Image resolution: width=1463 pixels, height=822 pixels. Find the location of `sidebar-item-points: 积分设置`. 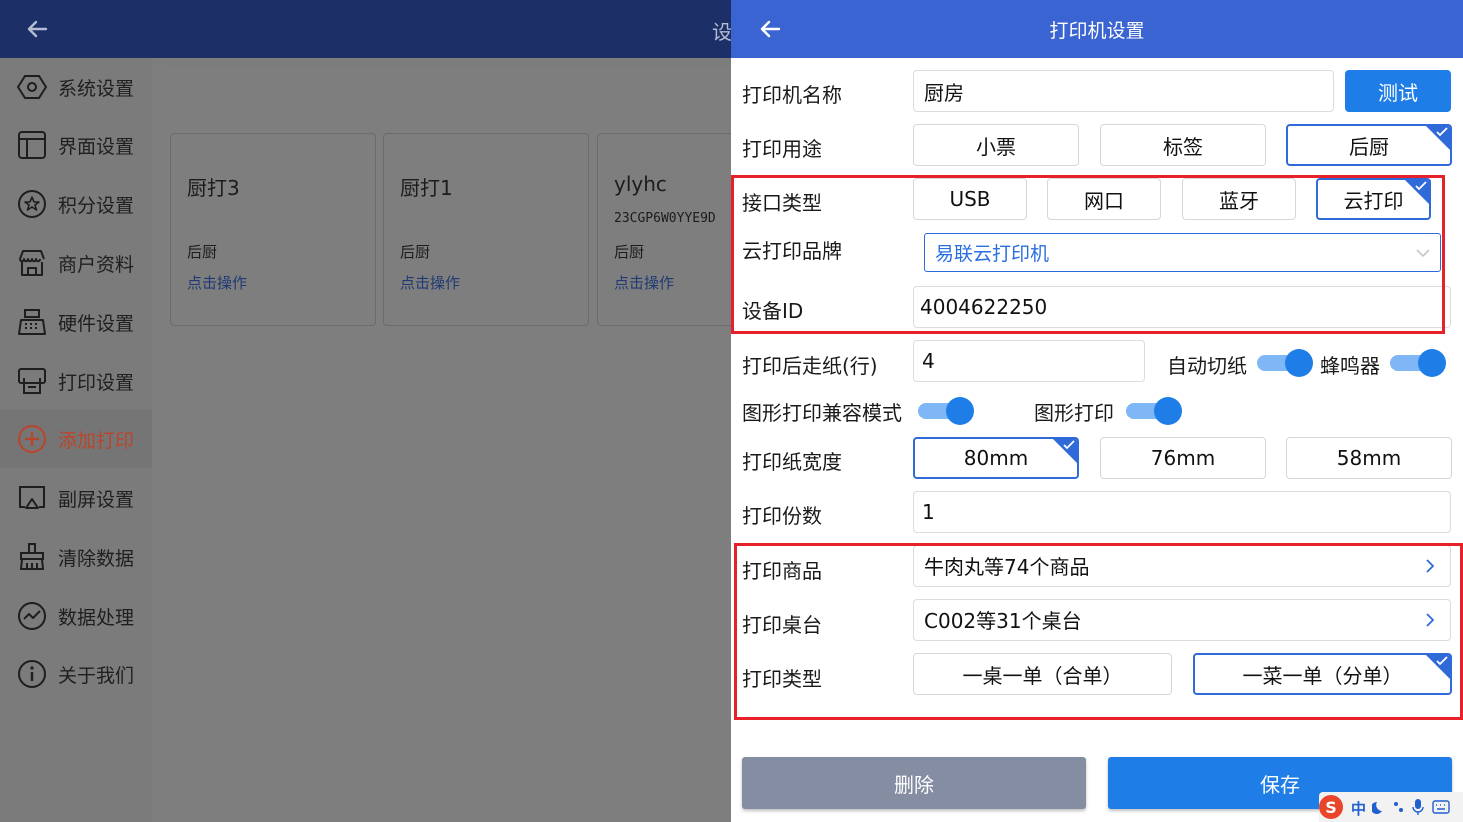

sidebar-item-points: 积分设置 is located at coordinates (76, 204).